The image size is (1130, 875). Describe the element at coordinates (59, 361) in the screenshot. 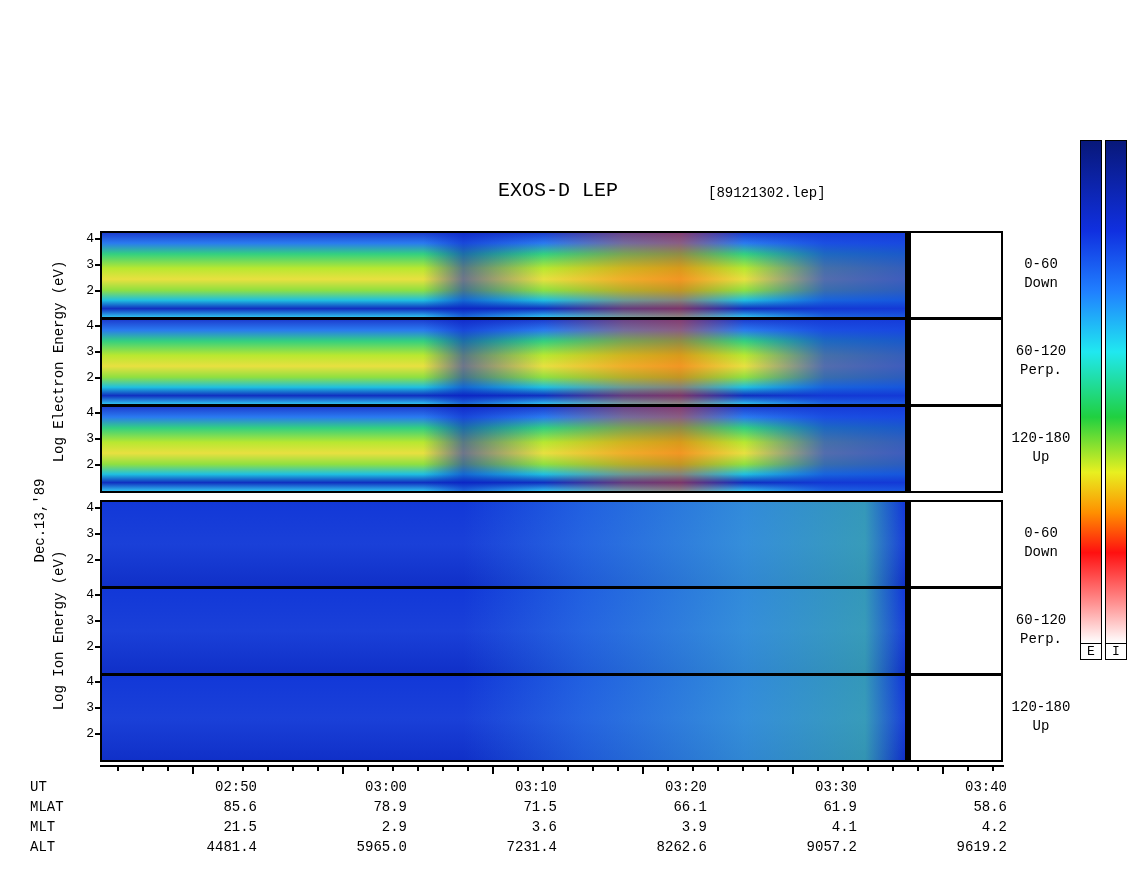

I see `axis-label: Log Electron Energy (eV)` at that location.